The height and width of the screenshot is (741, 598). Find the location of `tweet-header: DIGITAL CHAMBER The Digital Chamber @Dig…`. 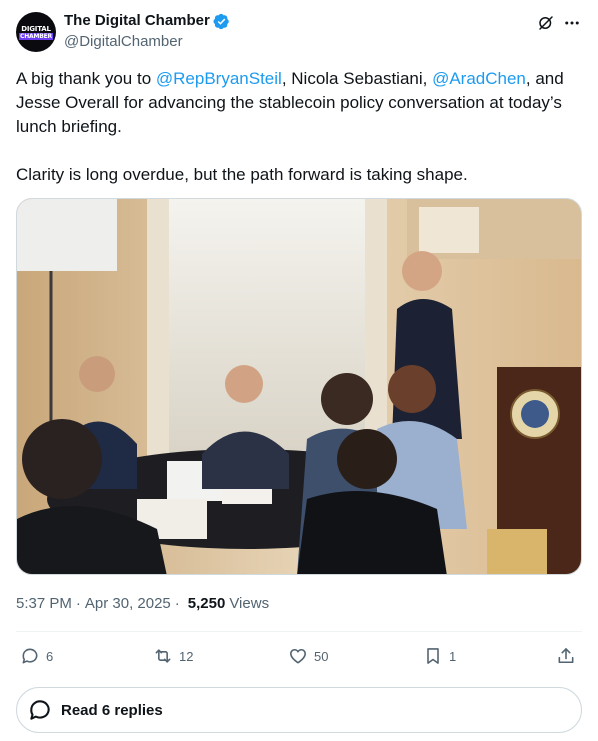

tweet-header: DIGITAL CHAMBER The Digital Chamber @Dig… is located at coordinates (299, 33).